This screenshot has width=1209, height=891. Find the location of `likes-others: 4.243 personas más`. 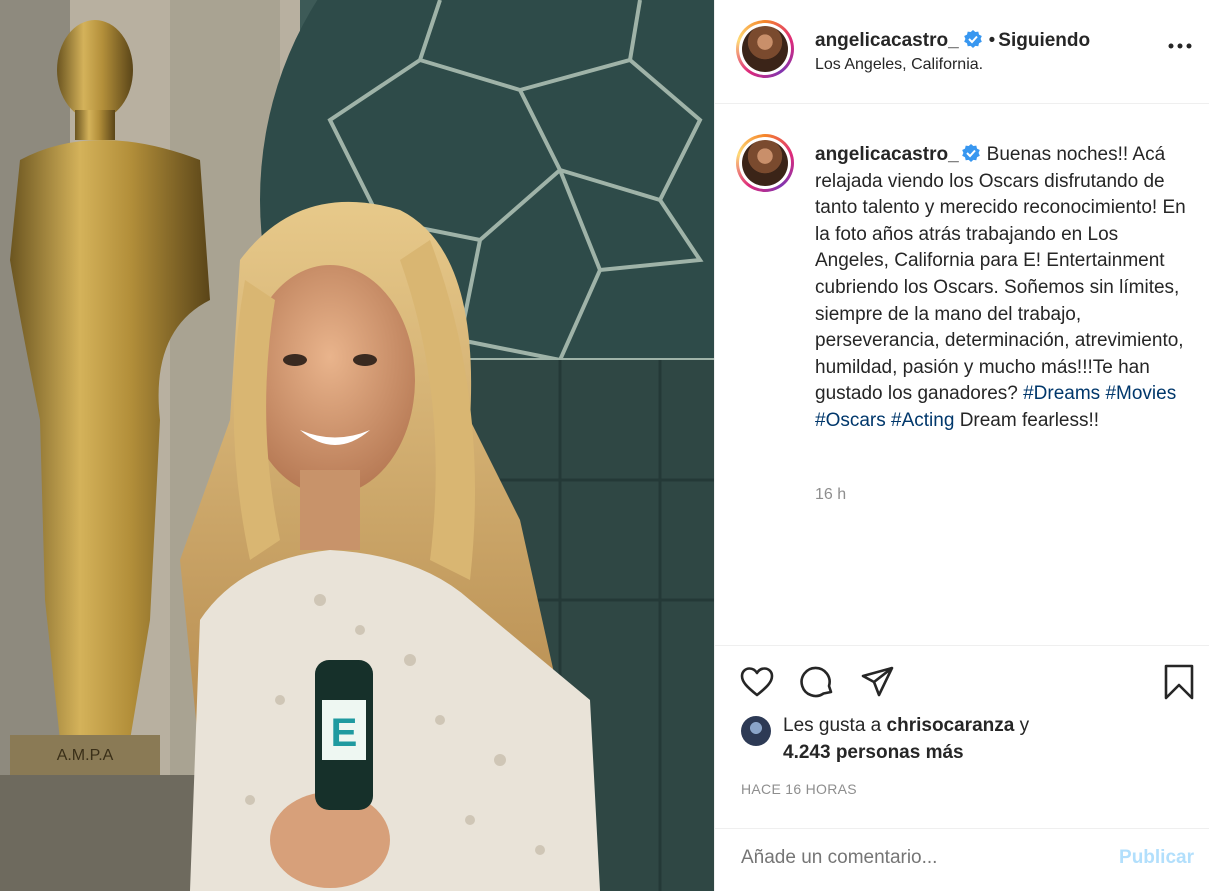

likes-others: 4.243 personas más is located at coordinates (873, 752).